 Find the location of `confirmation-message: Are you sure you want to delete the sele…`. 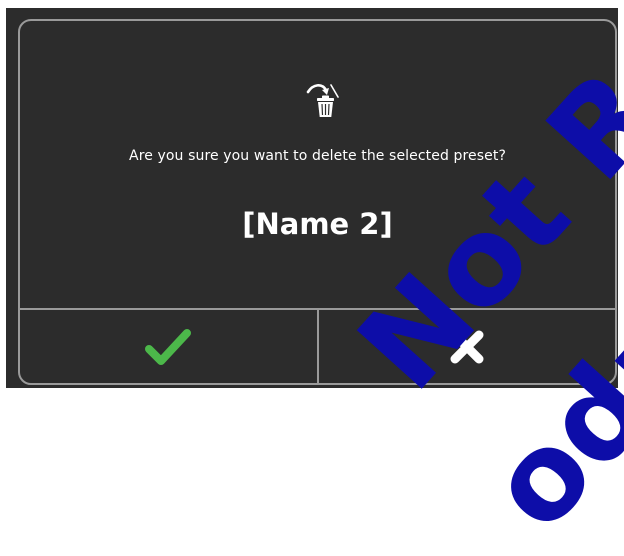

confirmation-message: Are you sure you want to delete the sele… is located at coordinates (317, 156).